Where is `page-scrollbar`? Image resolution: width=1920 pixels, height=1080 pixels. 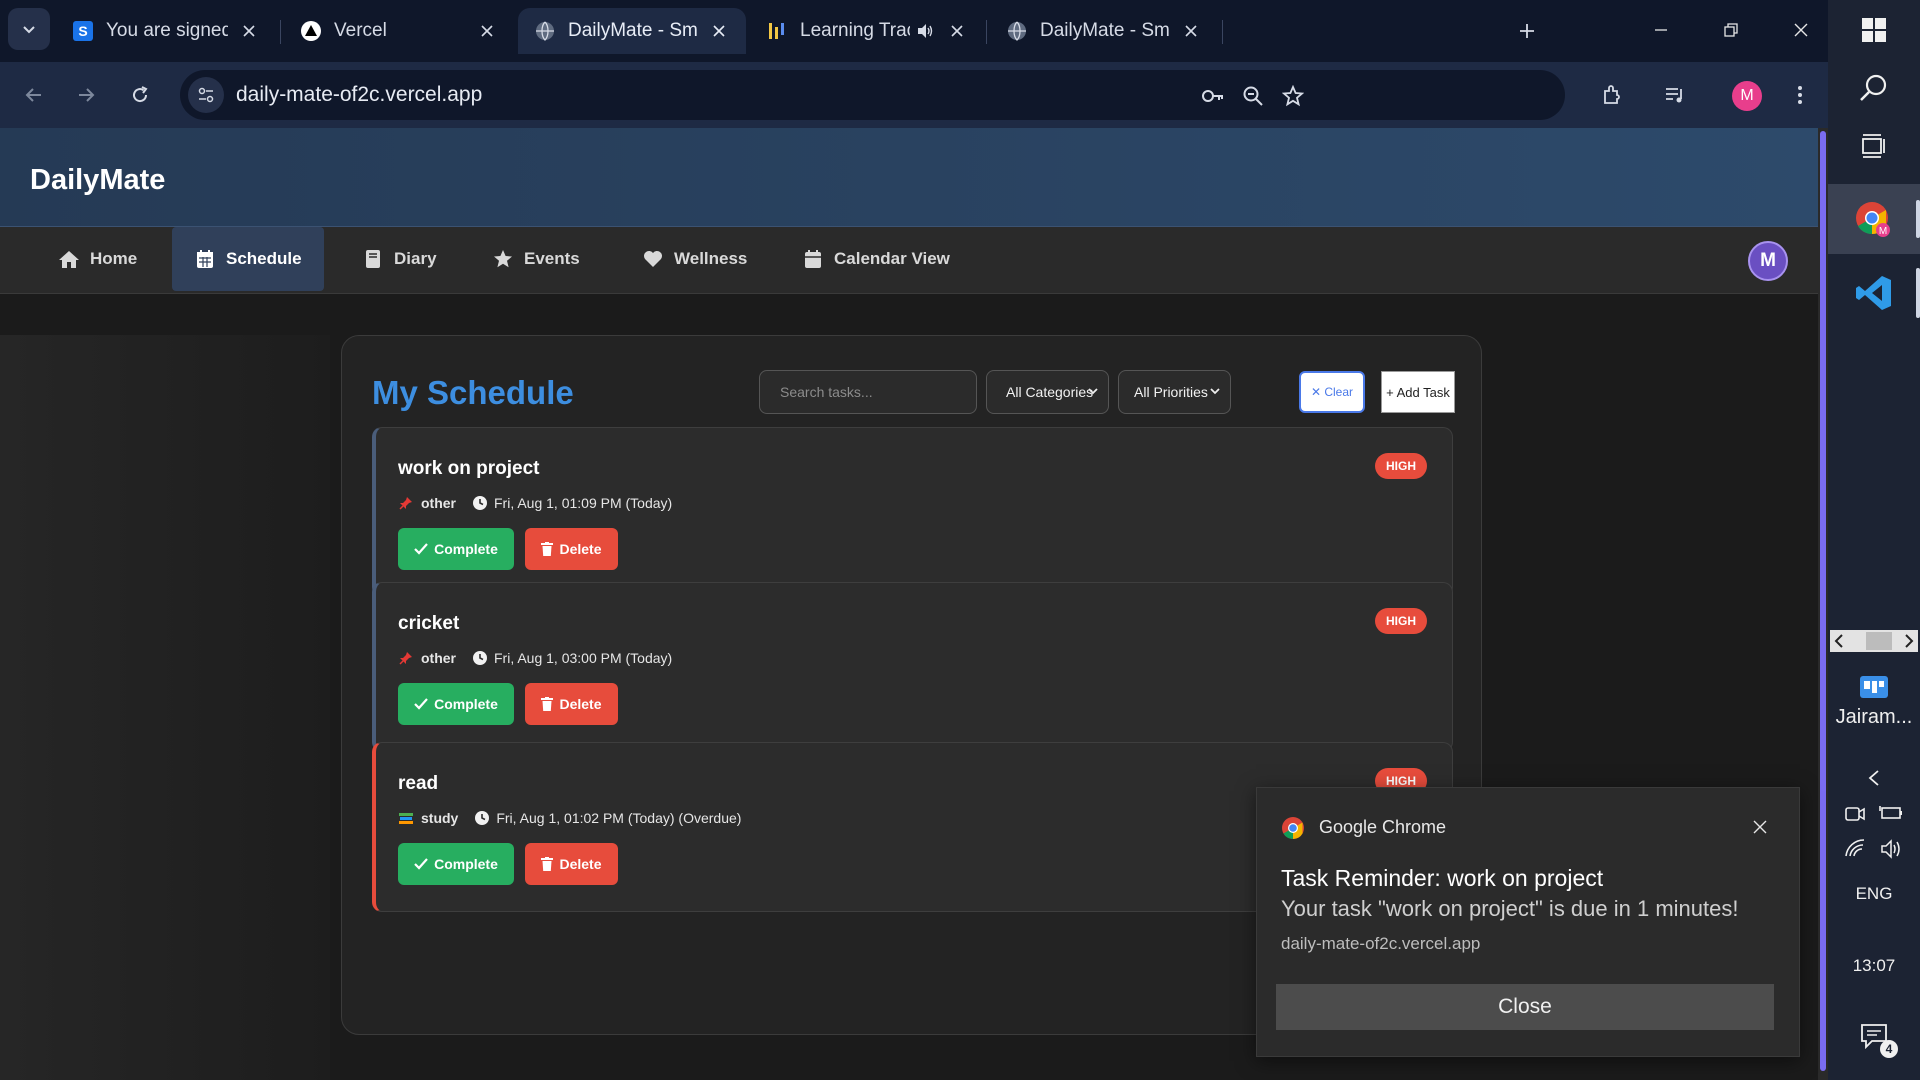
page-scrollbar is located at coordinates (1823, 604).